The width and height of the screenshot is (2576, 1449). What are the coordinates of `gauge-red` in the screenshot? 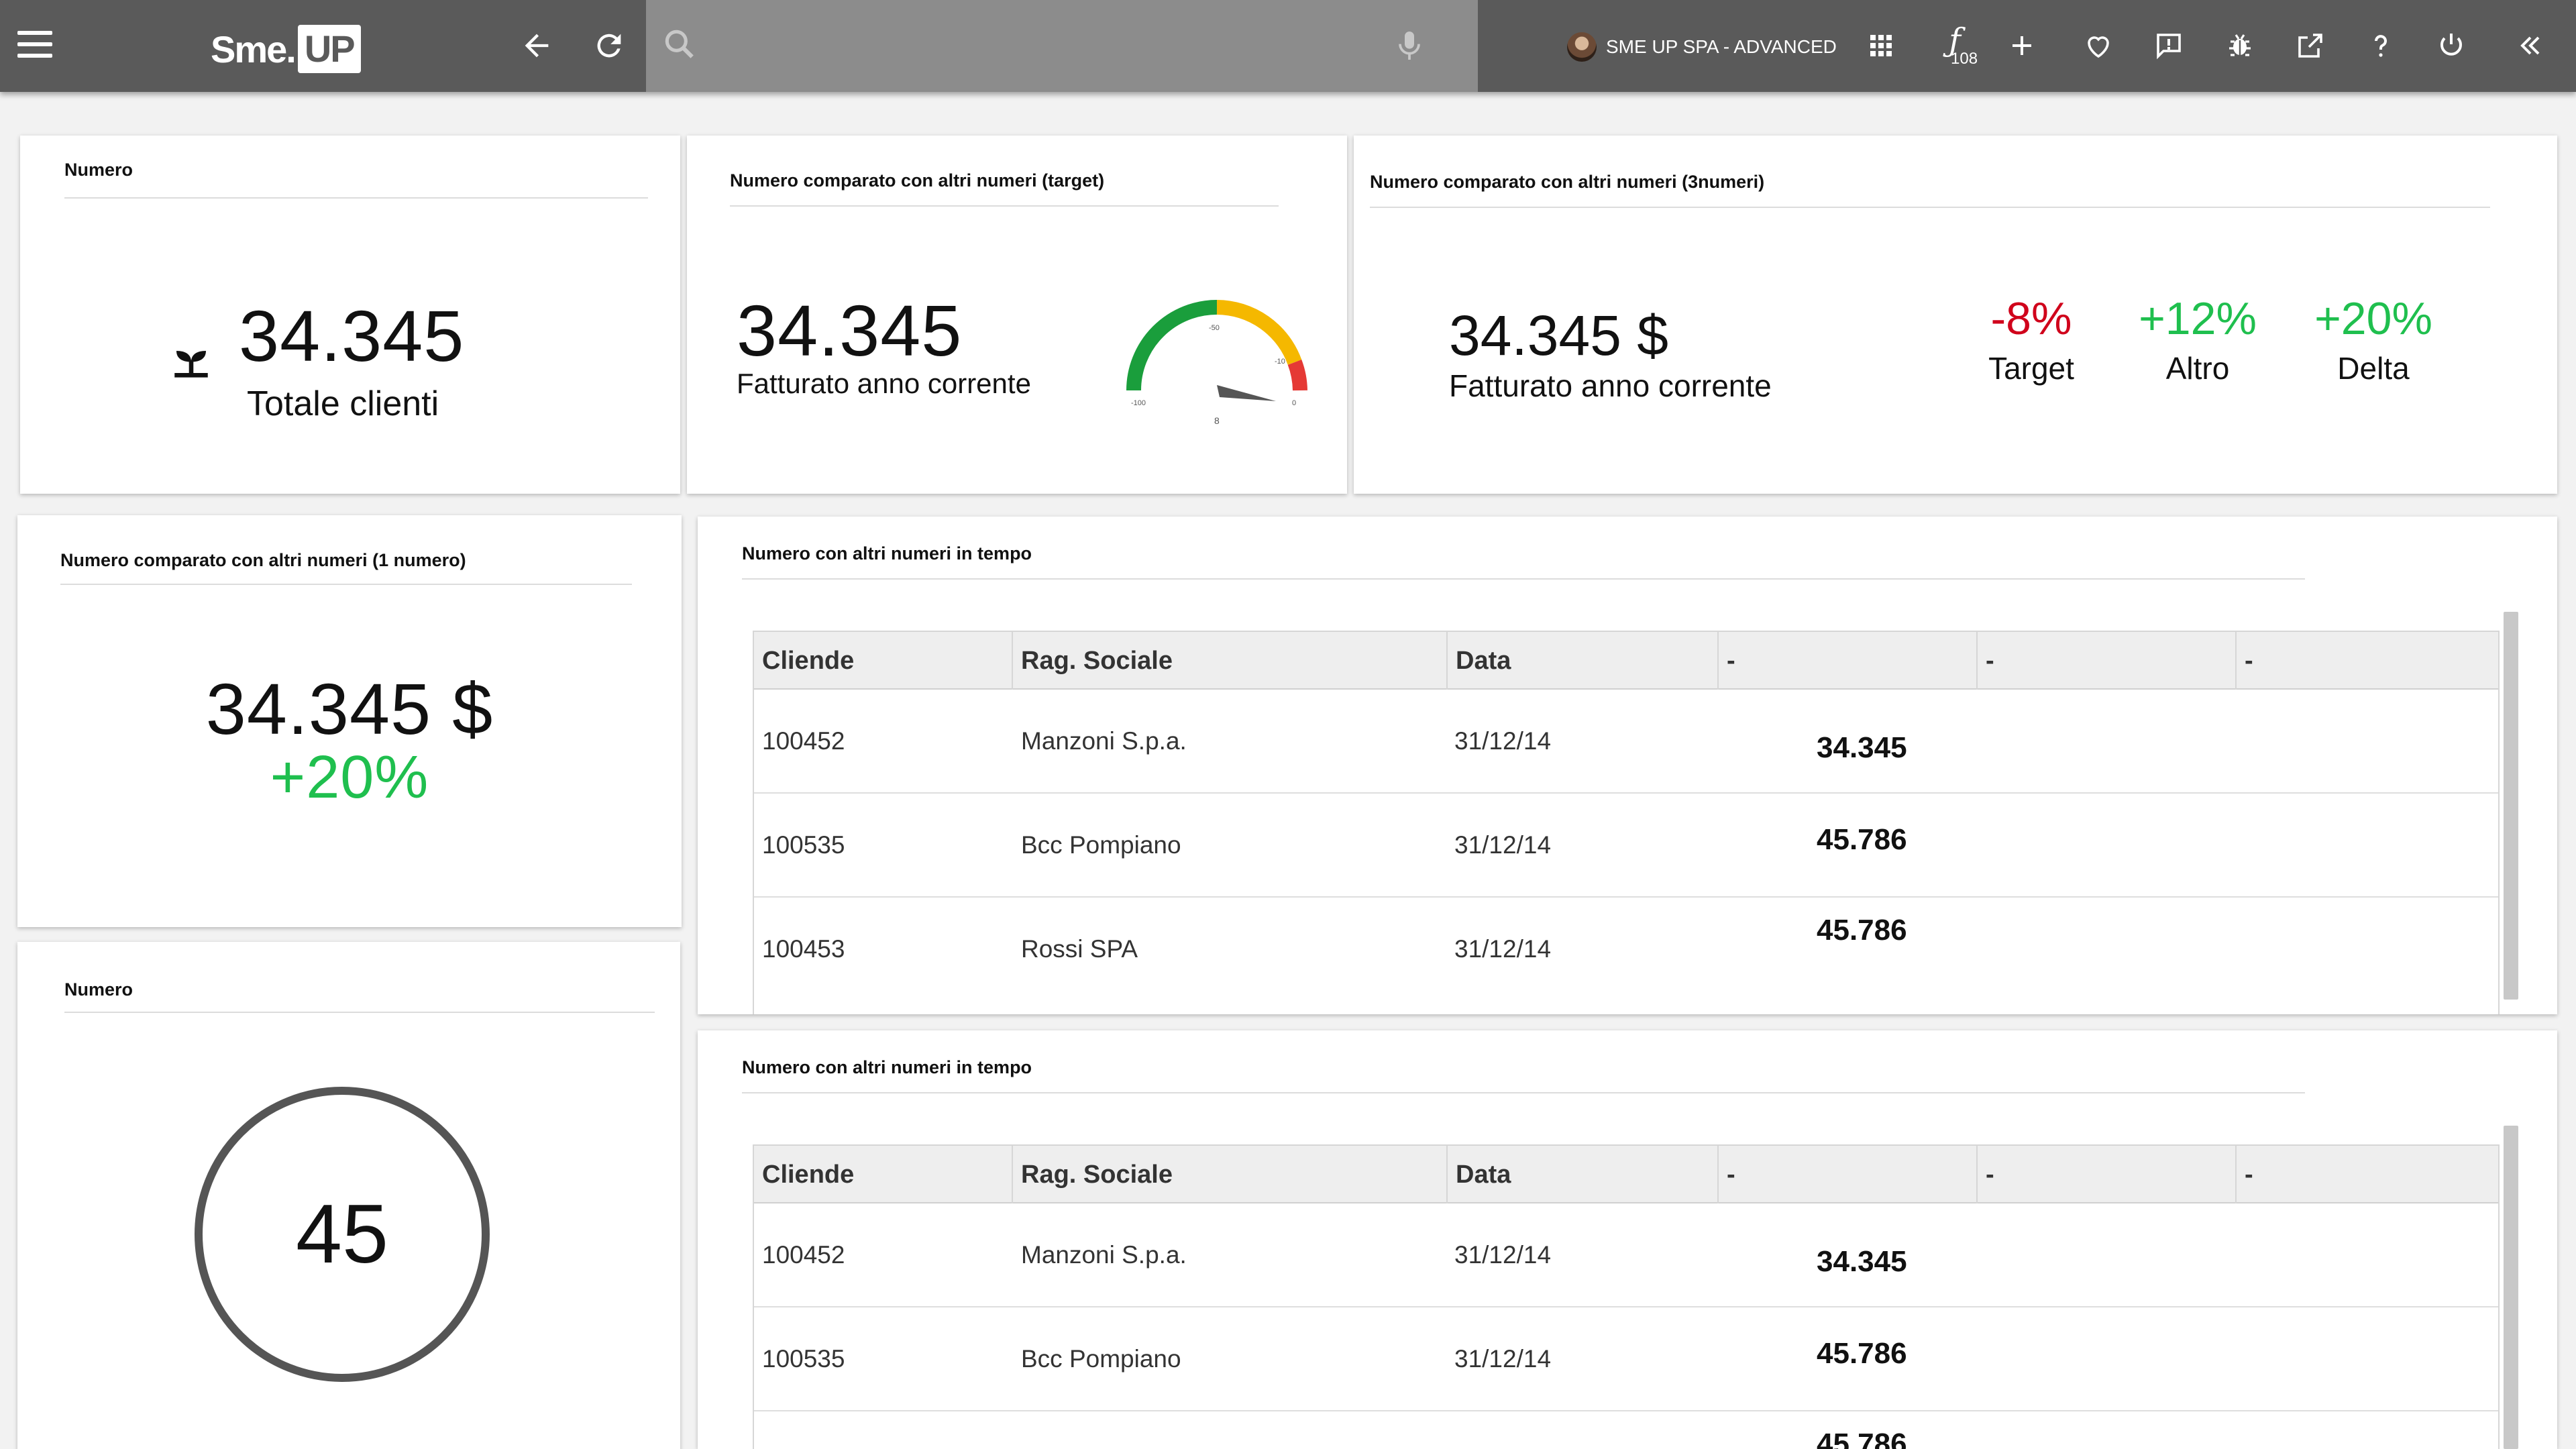 It's located at (1297, 375).